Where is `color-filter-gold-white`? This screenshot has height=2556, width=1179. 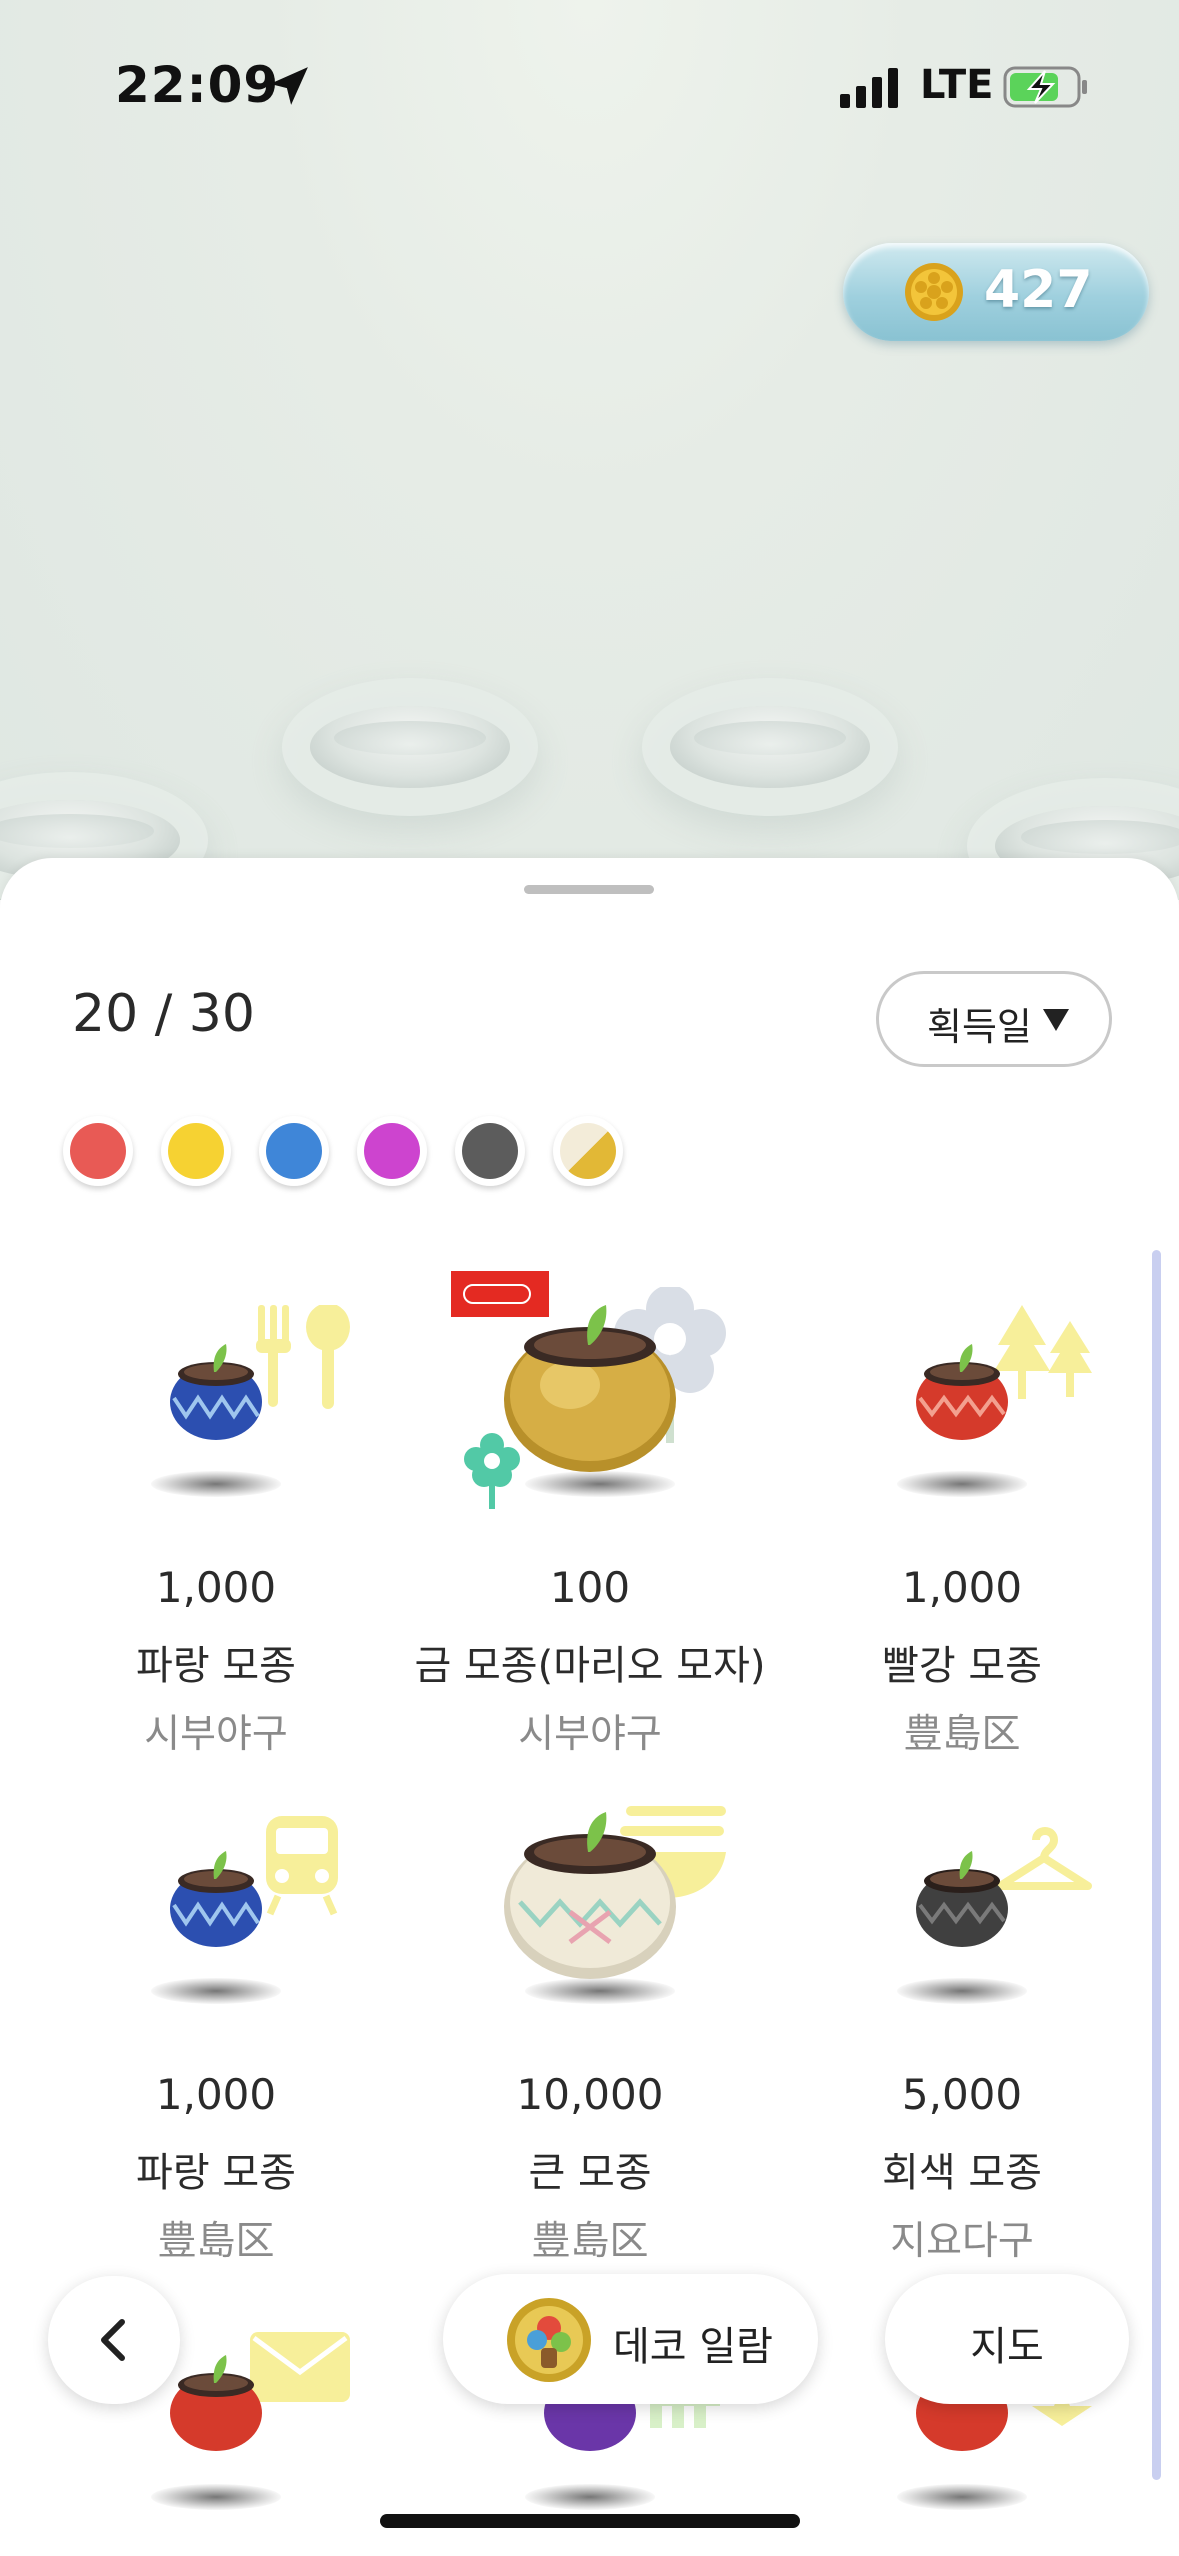
color-filter-gold-white is located at coordinates (588, 1151).